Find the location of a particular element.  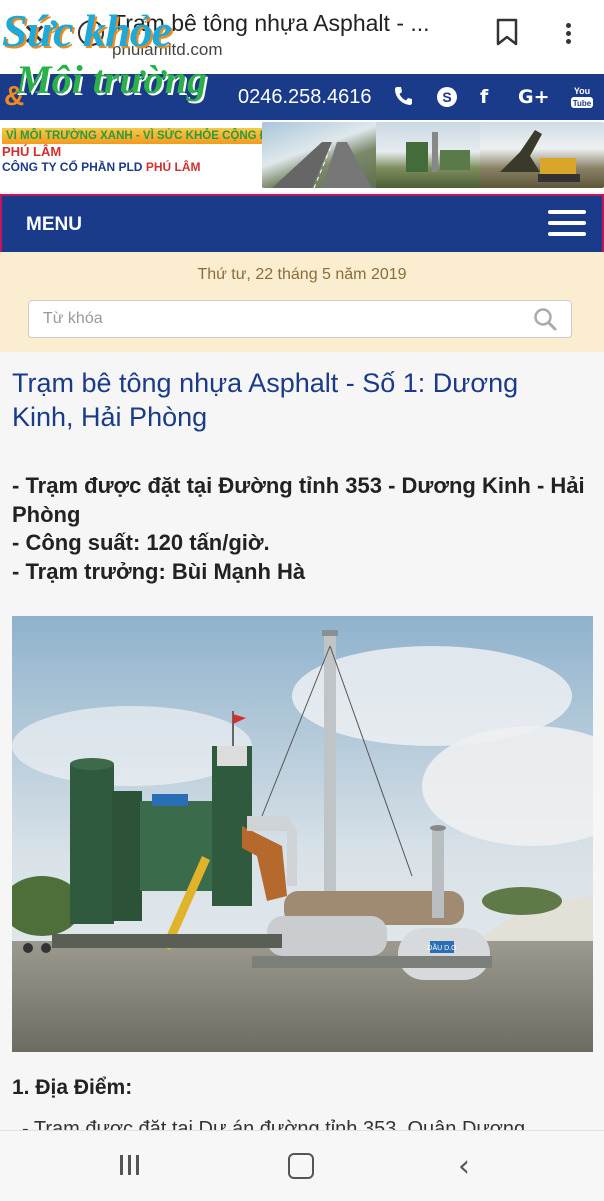

more-options-icon is located at coordinates (568, 33).